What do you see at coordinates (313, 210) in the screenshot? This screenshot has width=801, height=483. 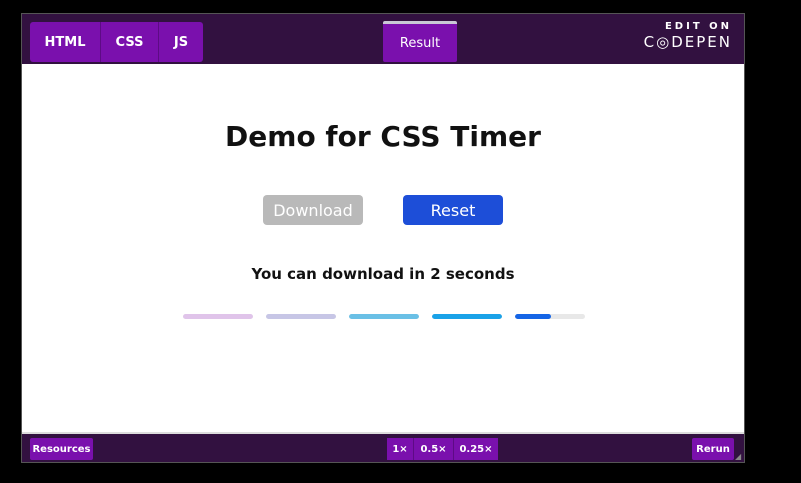 I see `download-button: Download` at bounding box center [313, 210].